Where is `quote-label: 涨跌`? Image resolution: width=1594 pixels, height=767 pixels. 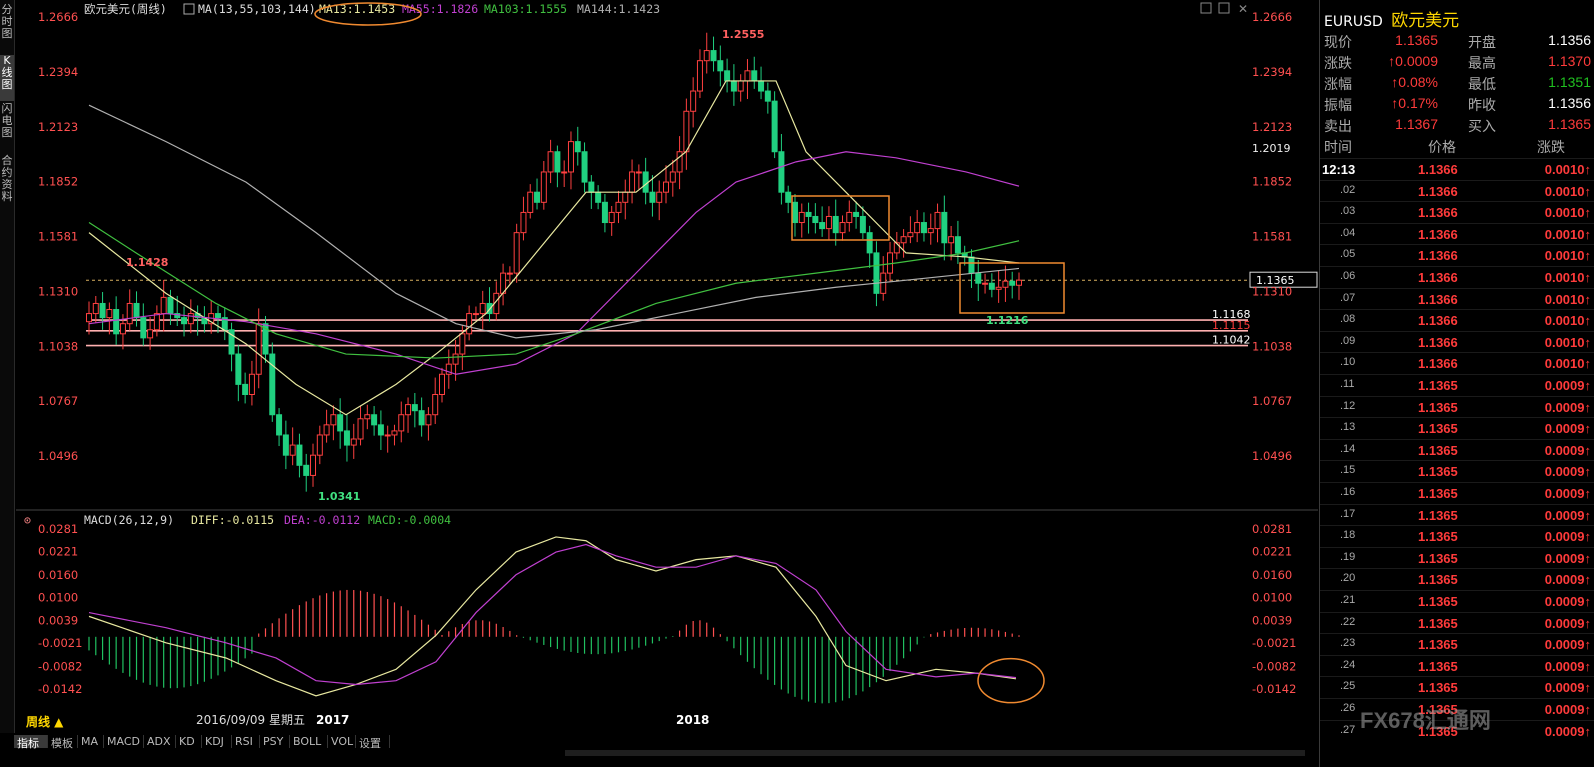 quote-label: 涨跌 is located at coordinates (1338, 63).